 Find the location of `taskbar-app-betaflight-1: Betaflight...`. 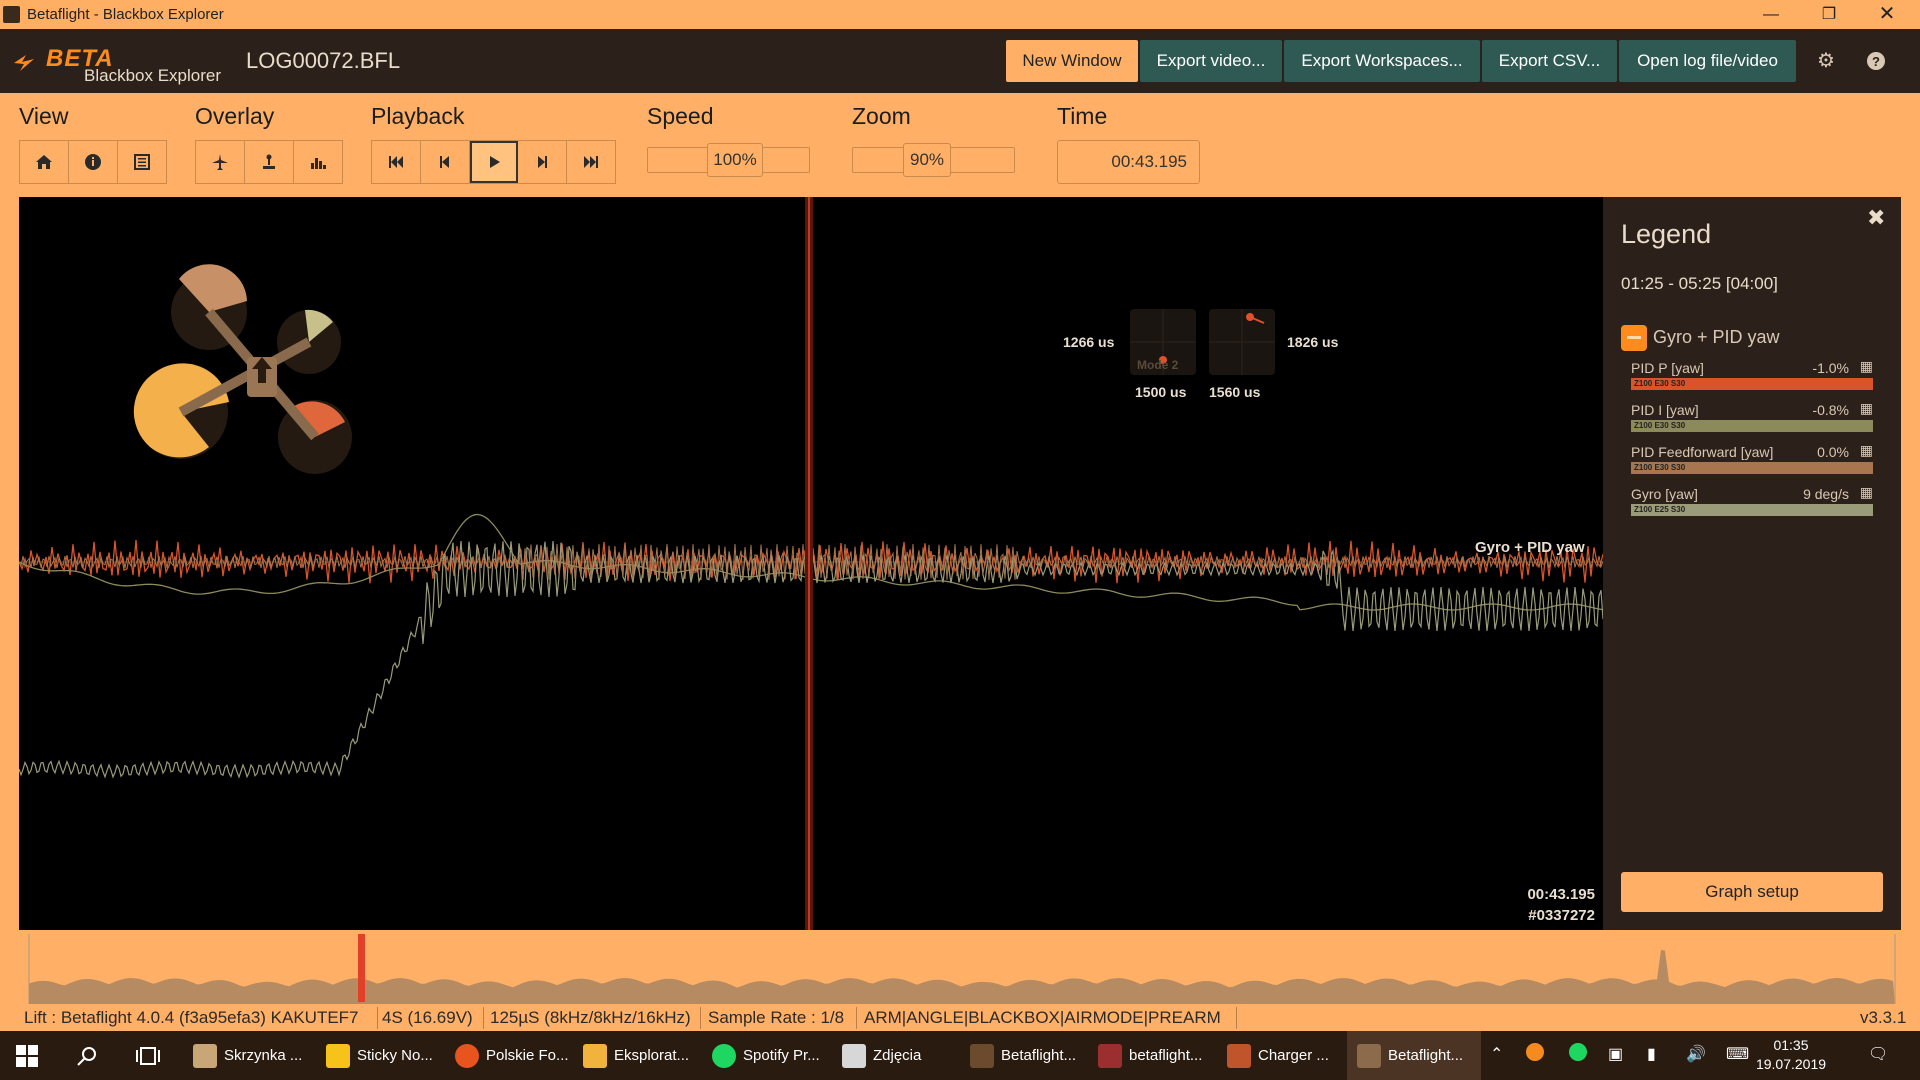

taskbar-app-betaflight-1: Betaflight... is located at coordinates (1023, 1055).